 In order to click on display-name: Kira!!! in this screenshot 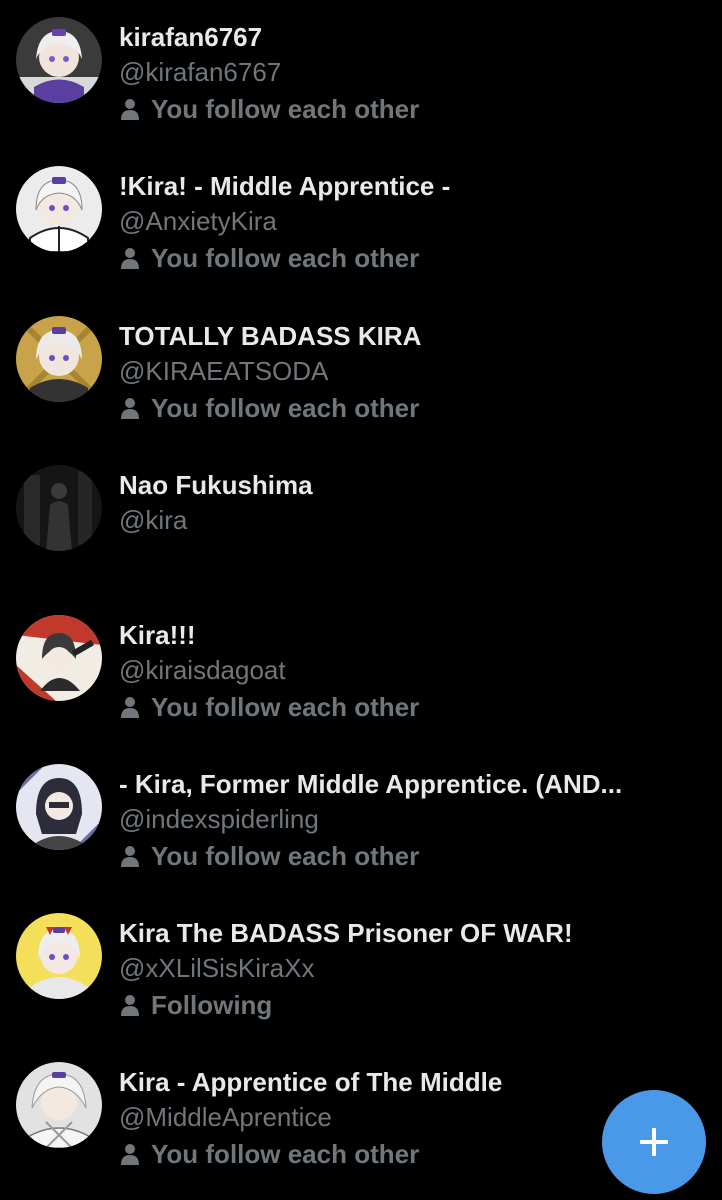, I will do `click(157, 635)`.